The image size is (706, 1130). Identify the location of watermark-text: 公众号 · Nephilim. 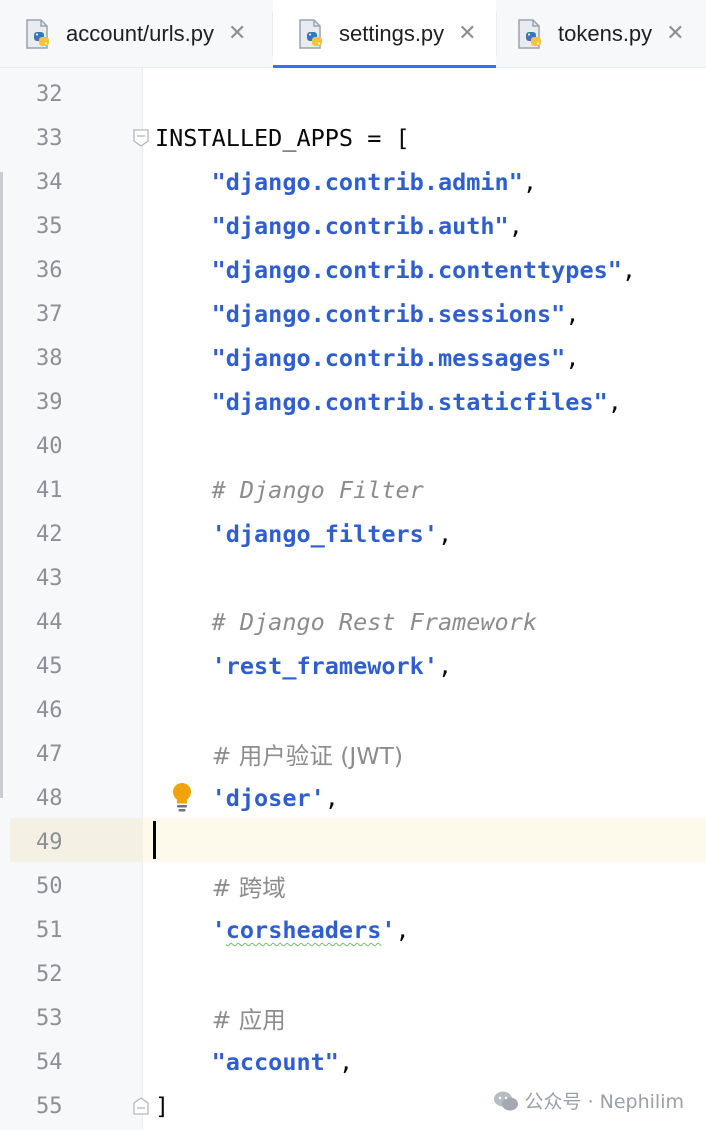
(604, 1102).